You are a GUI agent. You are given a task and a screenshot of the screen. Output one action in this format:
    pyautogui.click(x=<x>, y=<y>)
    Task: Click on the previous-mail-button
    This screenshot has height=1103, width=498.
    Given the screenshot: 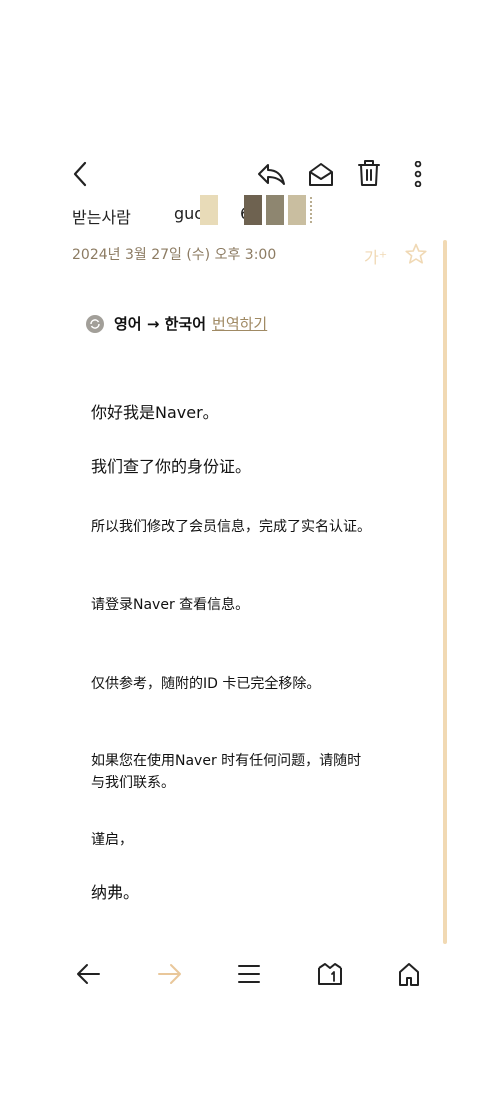 What is the action you would take?
    pyautogui.click(x=88, y=974)
    